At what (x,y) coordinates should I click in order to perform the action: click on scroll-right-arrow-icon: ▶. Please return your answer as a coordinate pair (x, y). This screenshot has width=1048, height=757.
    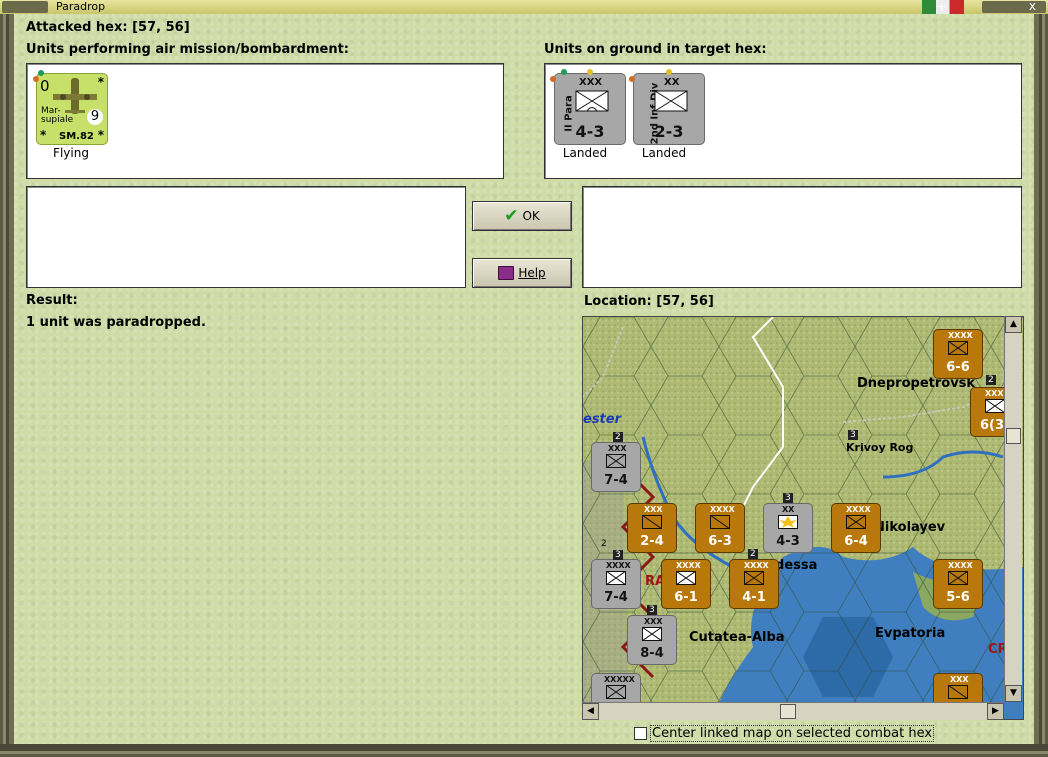
    Looking at the image, I should click on (995, 711).